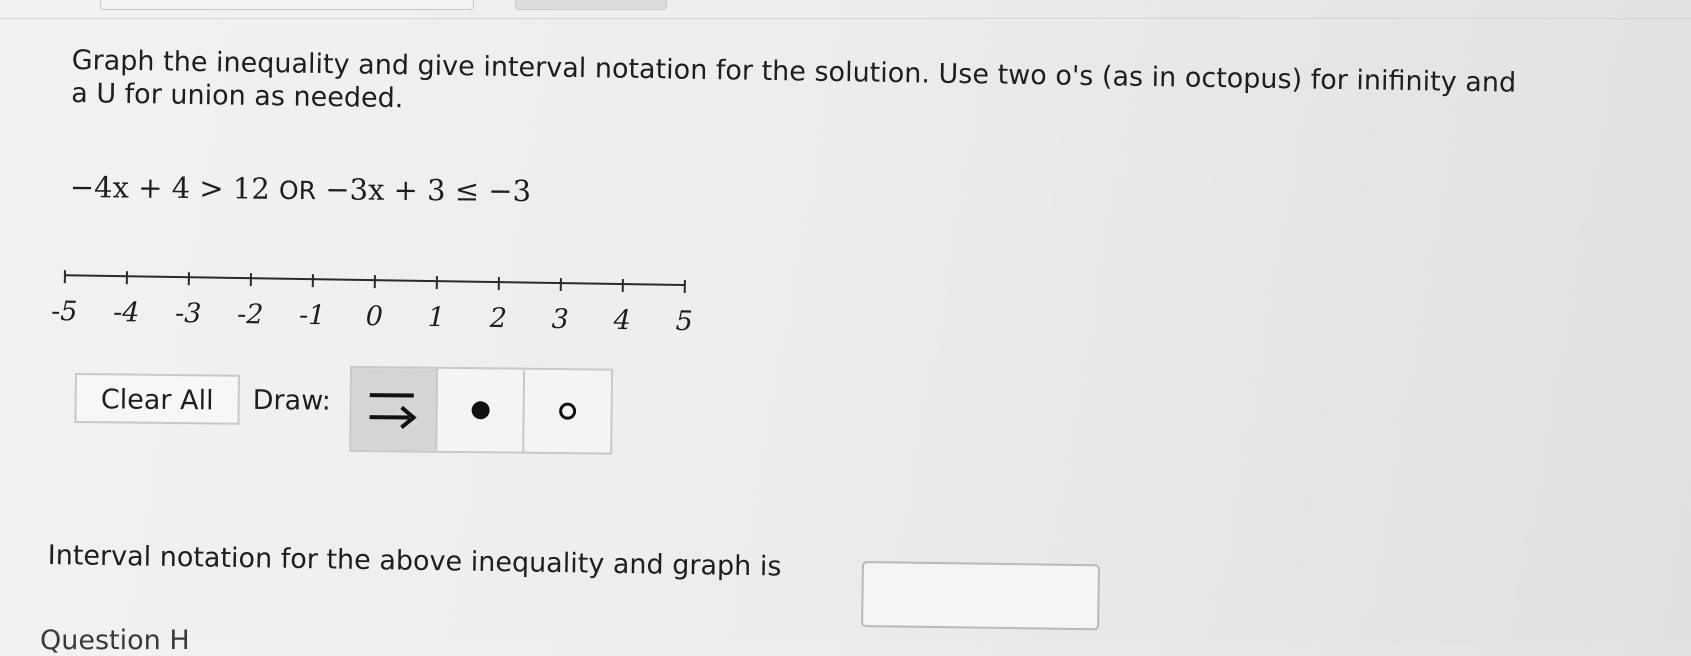  I want to click on number-line-label: -4, so click(126, 312).